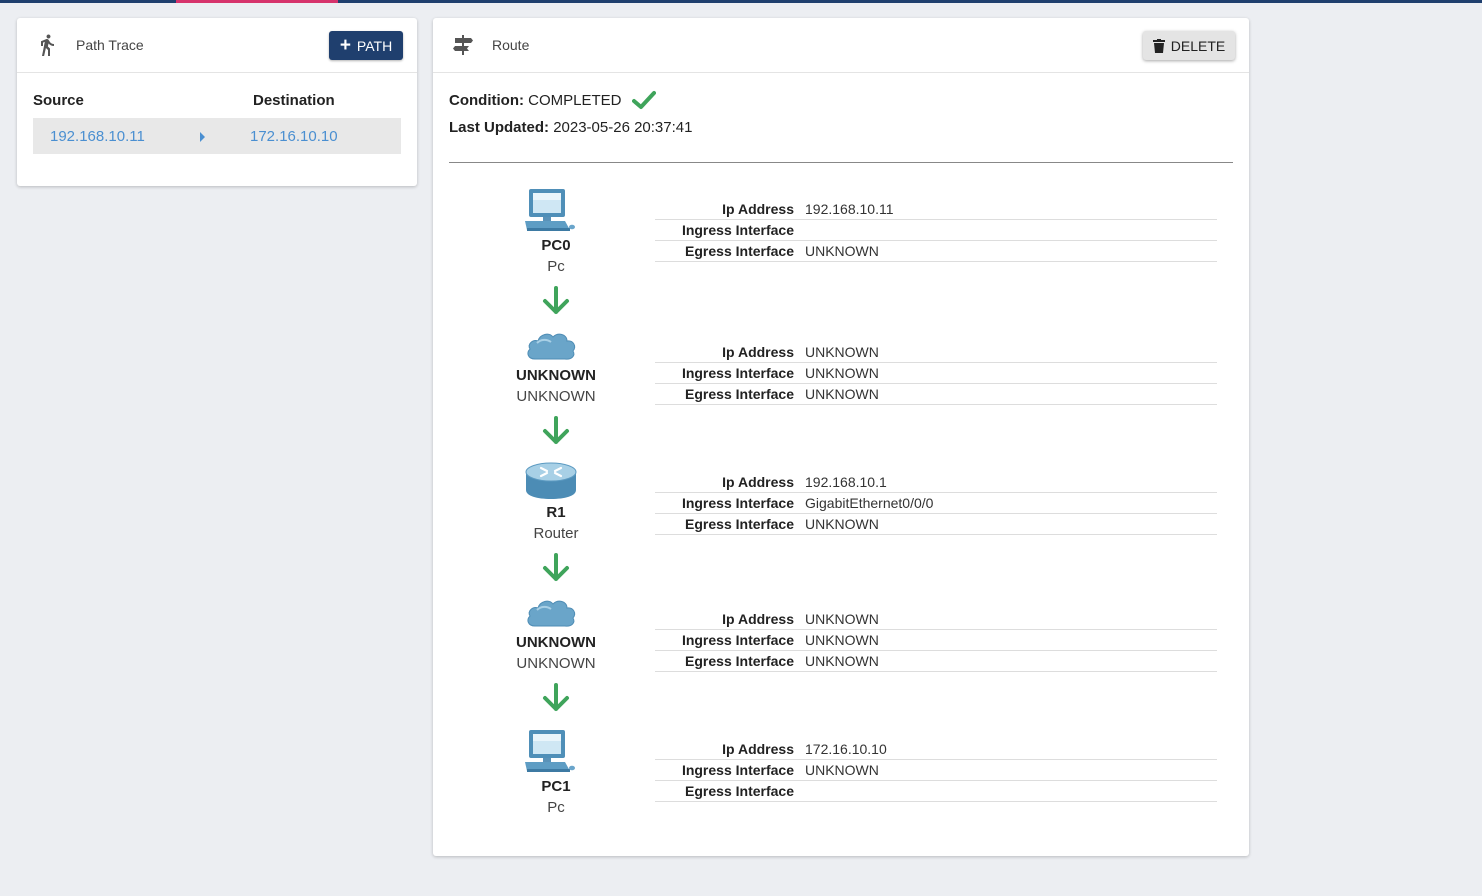 The height and width of the screenshot is (896, 1482). What do you see at coordinates (841, 162) in the screenshot?
I see `divider` at bounding box center [841, 162].